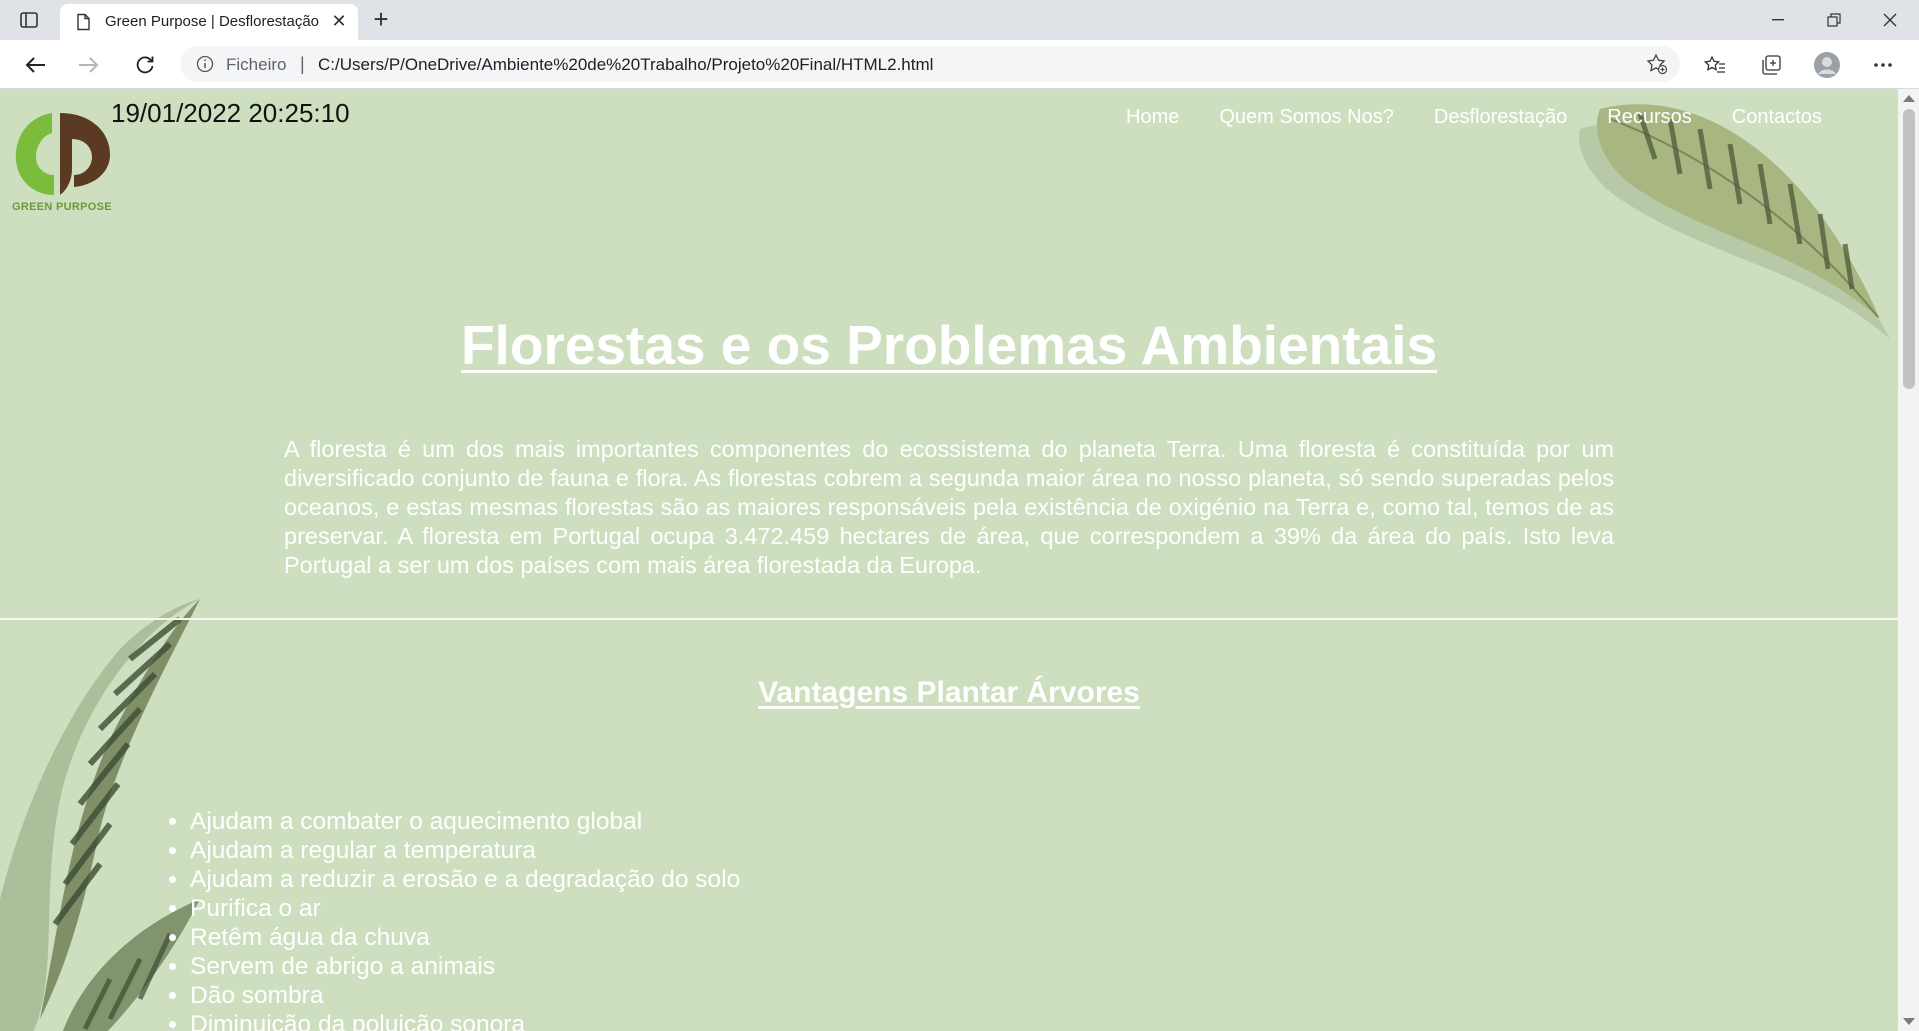  Describe the element at coordinates (1778, 20) in the screenshot. I see `minimize-icon` at that location.